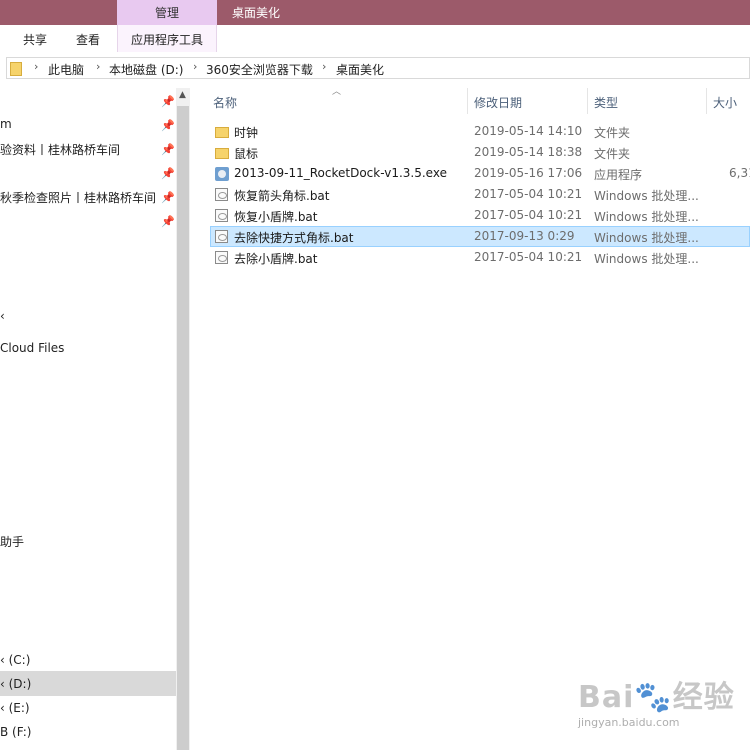 The image size is (750, 750). What do you see at coordinates (15, 684) in the screenshot?
I see `nav-item-drive-d: ‹ (D:)` at bounding box center [15, 684].